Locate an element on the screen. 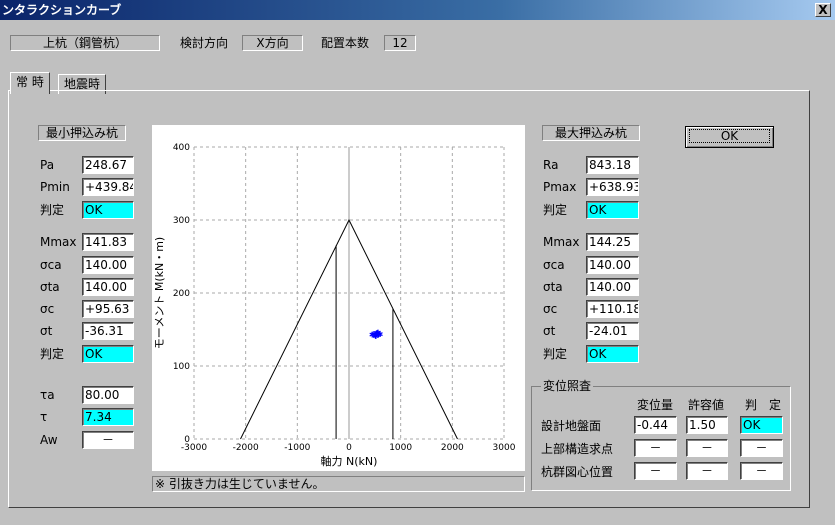 This screenshot has width=835, height=525. x-tick-label: -1000 is located at coordinates (297, 448).